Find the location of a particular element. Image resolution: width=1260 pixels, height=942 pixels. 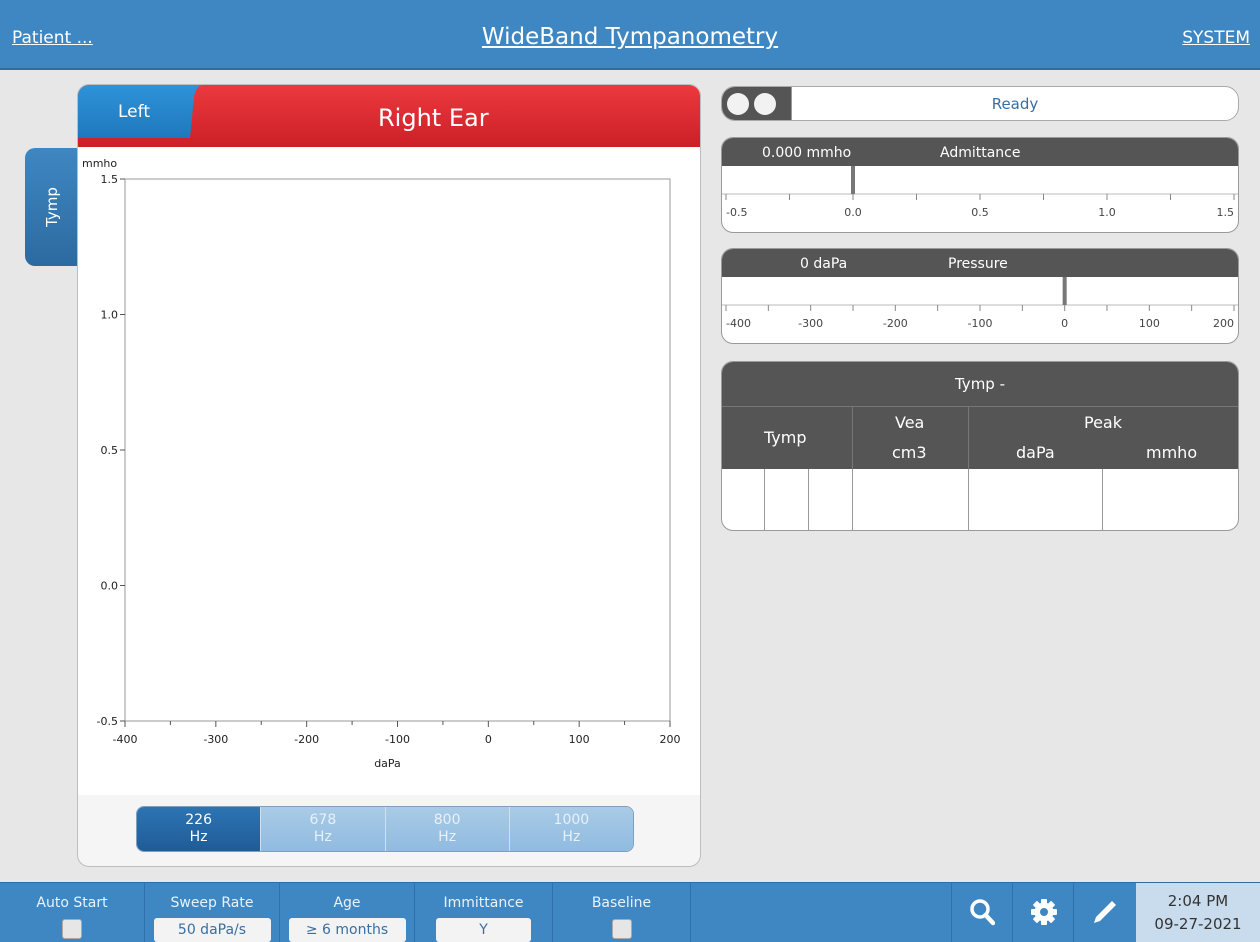

frequency-button-226: 226 Hz is located at coordinates (199, 829).